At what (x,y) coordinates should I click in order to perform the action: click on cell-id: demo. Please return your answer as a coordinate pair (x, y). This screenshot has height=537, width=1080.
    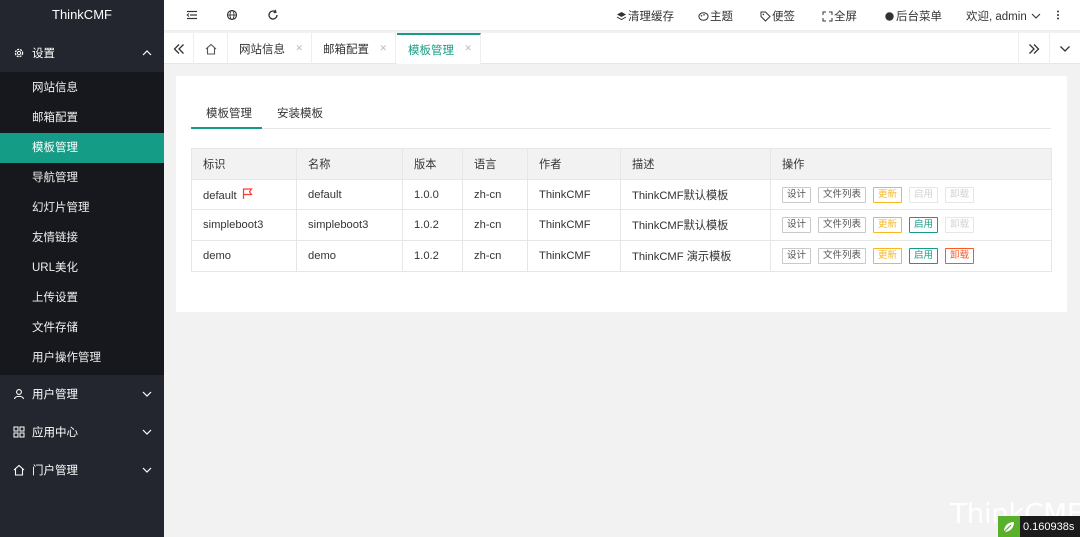
    Looking at the image, I should click on (244, 256).